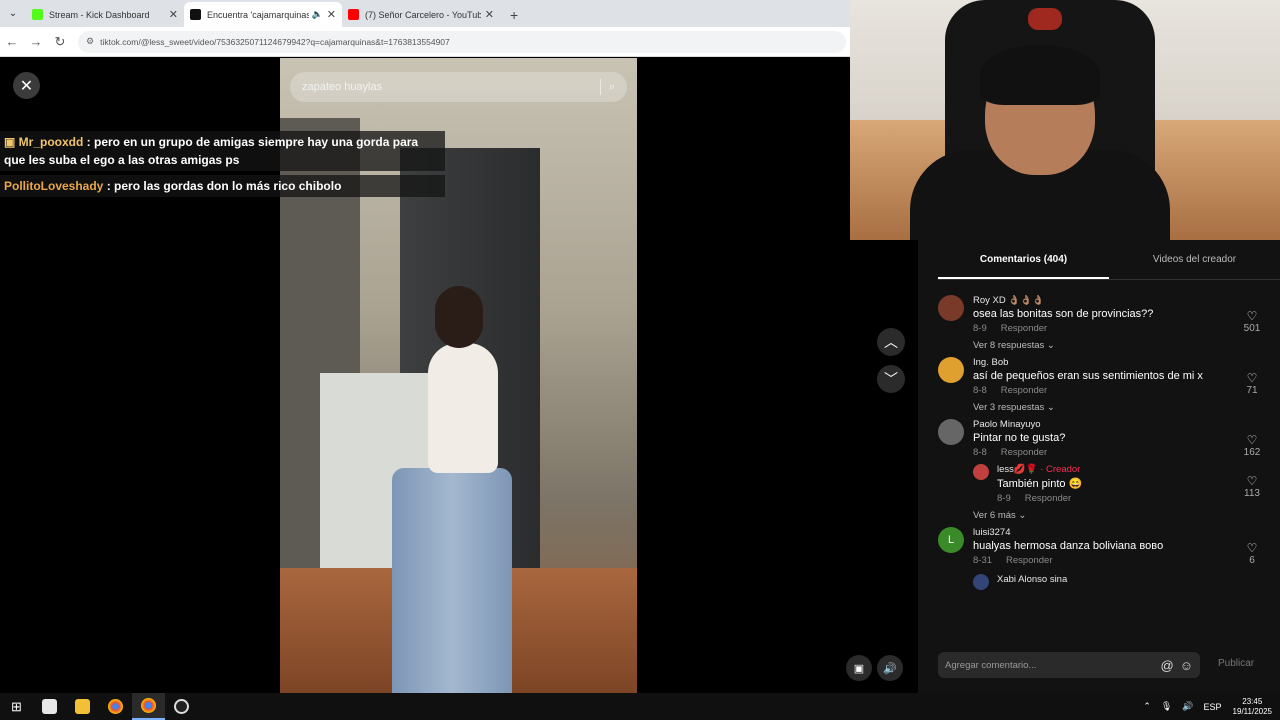 This screenshot has width=1280, height=720. What do you see at coordinates (148, 706) in the screenshot?
I see `chrome-app-active` at bounding box center [148, 706].